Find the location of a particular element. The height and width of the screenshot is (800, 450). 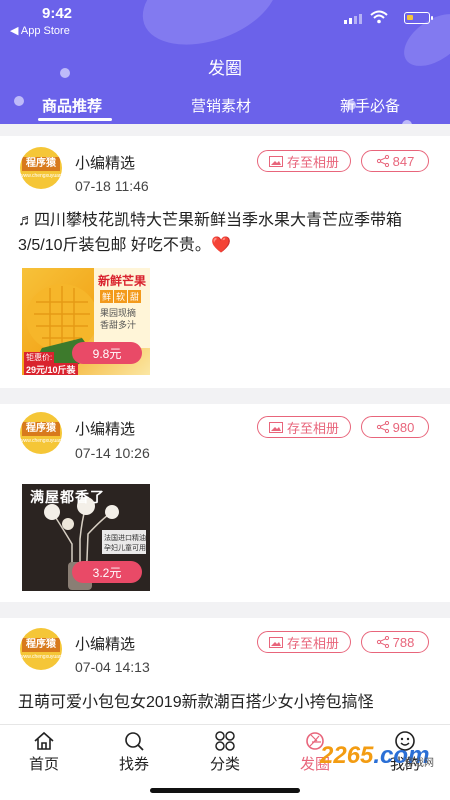

product-promo-price: 29元/10斤装 is located at coordinates (51, 369).